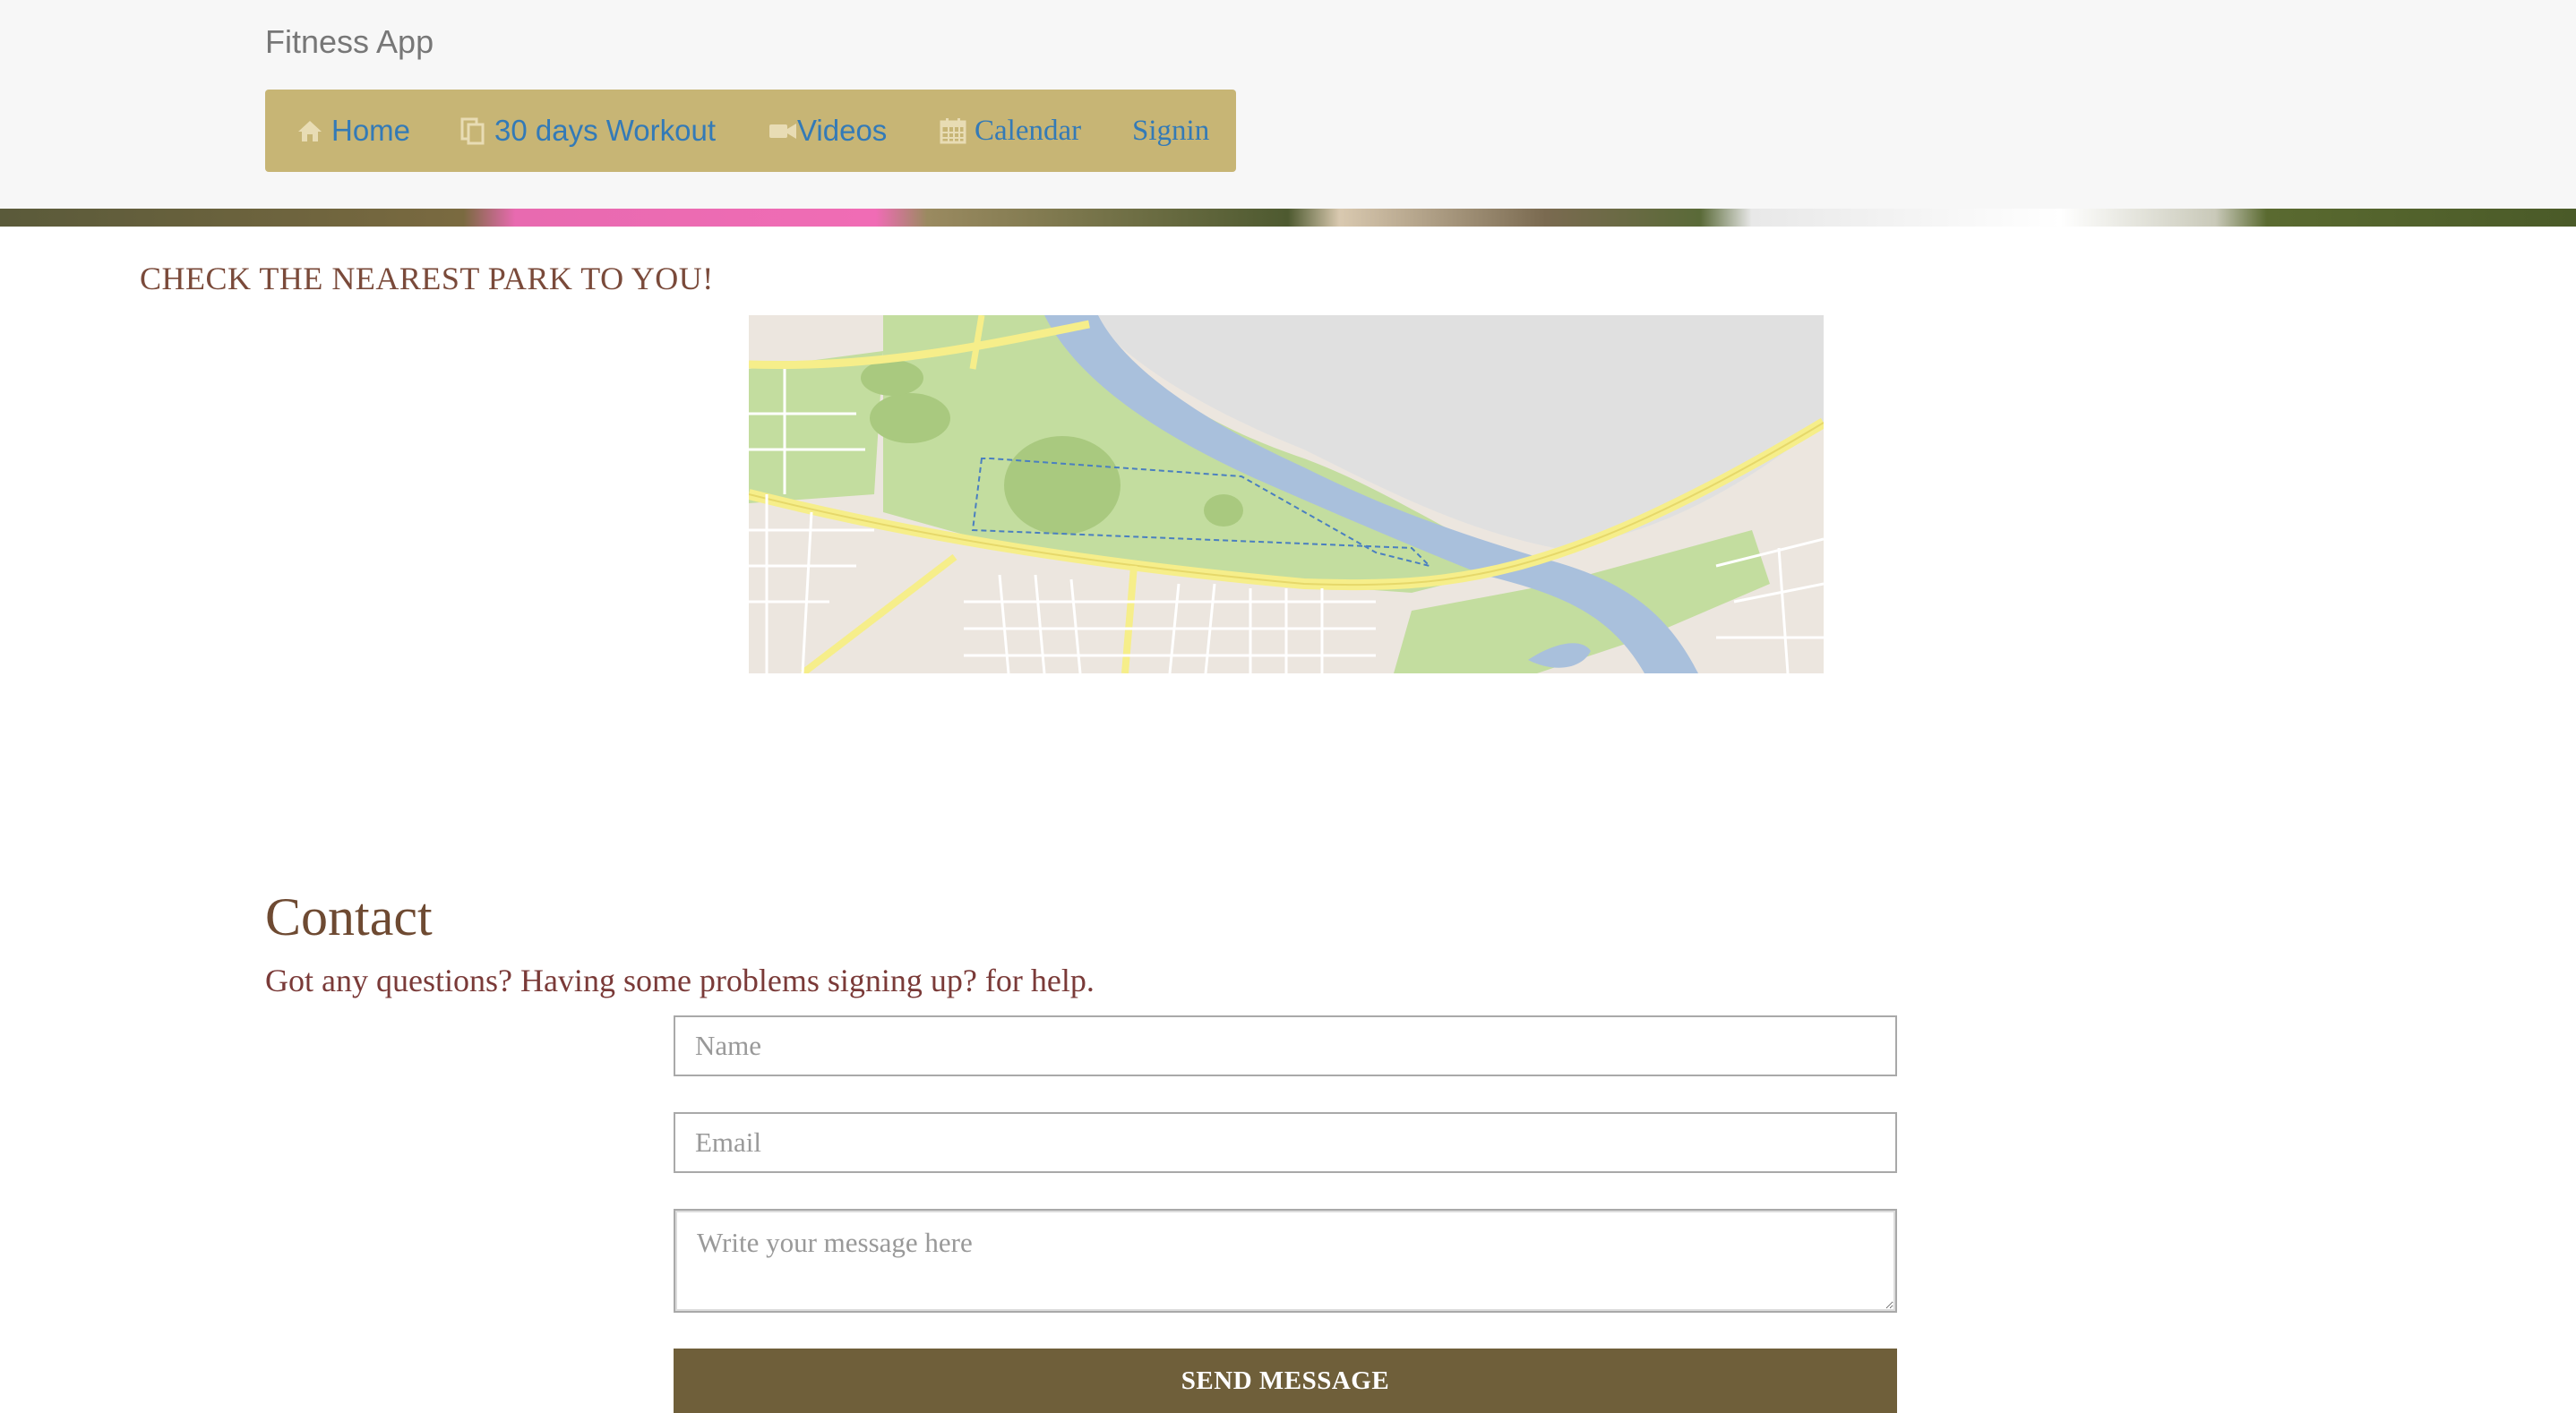  Describe the element at coordinates (1285, 1381) in the screenshot. I see `send-message-button: SEND MESSAGE` at that location.